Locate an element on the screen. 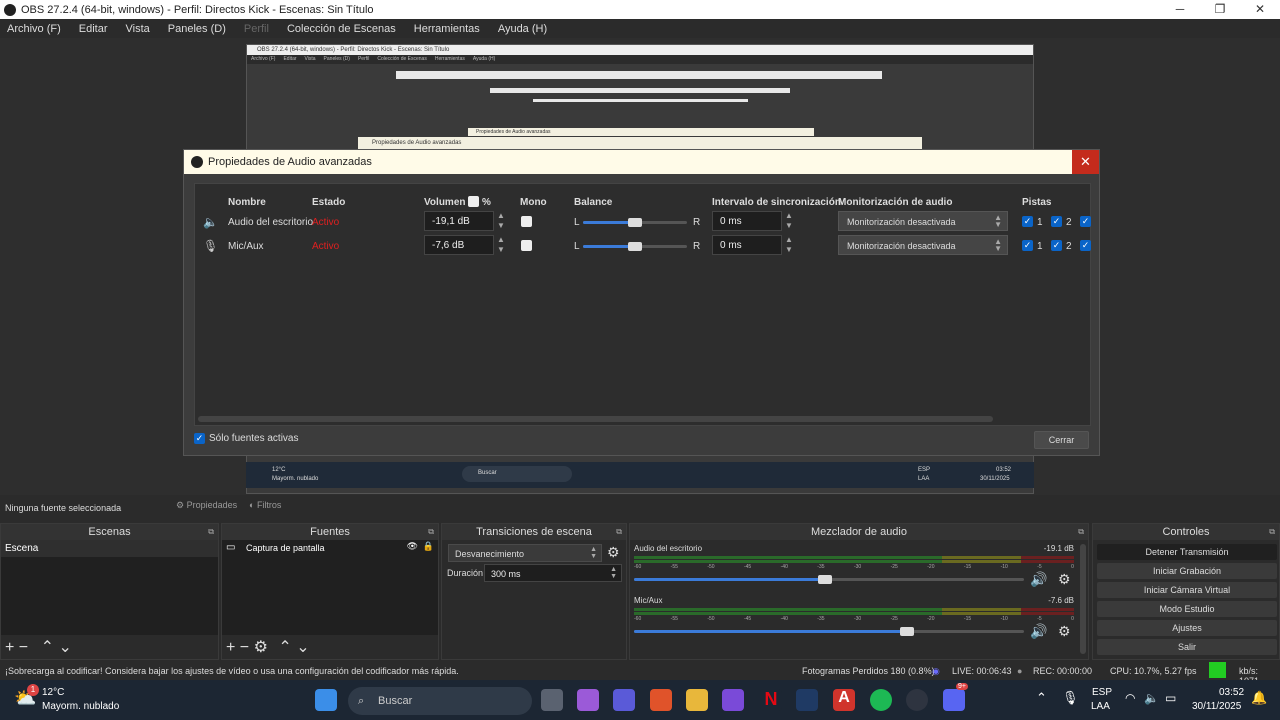 The image size is (1280, 720). wifi-icon: ◠ is located at coordinates (1130, 698).